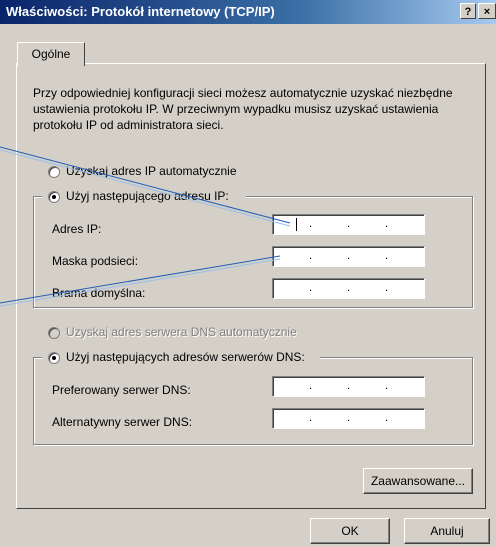 The width and height of the screenshot is (496, 547). What do you see at coordinates (350, 531) in the screenshot?
I see `ok-button: OK` at bounding box center [350, 531].